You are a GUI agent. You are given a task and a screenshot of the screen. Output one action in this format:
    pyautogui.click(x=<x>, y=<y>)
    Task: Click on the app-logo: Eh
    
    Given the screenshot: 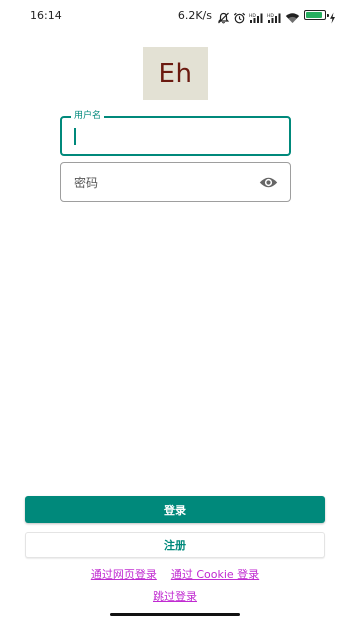 What is the action you would take?
    pyautogui.click(x=175, y=73)
    